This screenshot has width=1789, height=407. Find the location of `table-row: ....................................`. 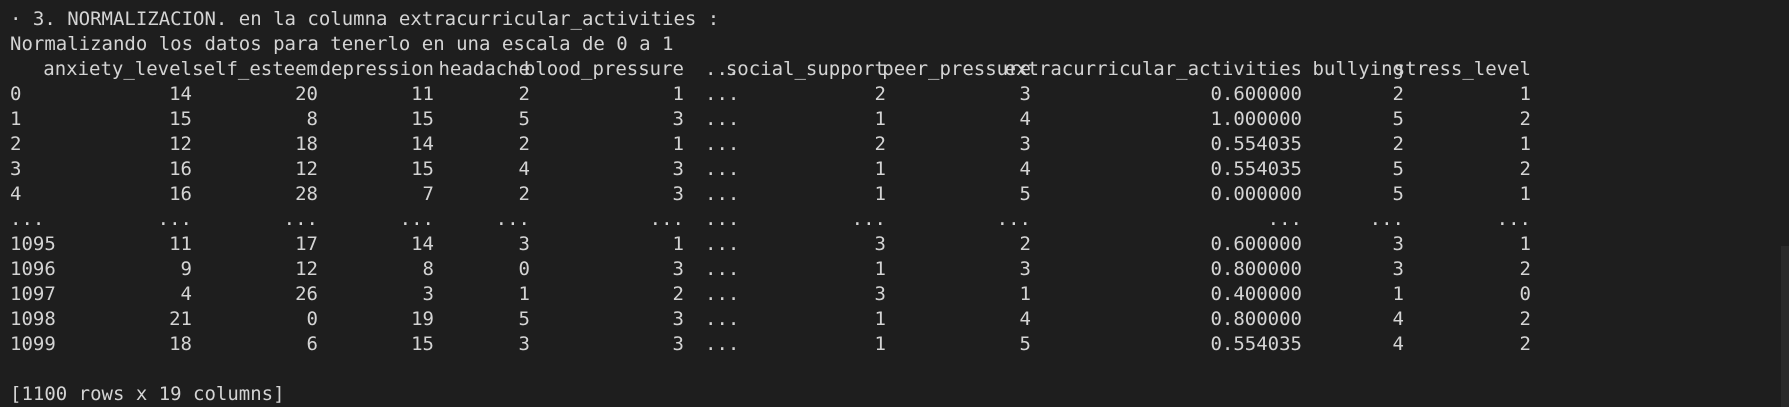

table-row: .................................... is located at coordinates (899, 219).